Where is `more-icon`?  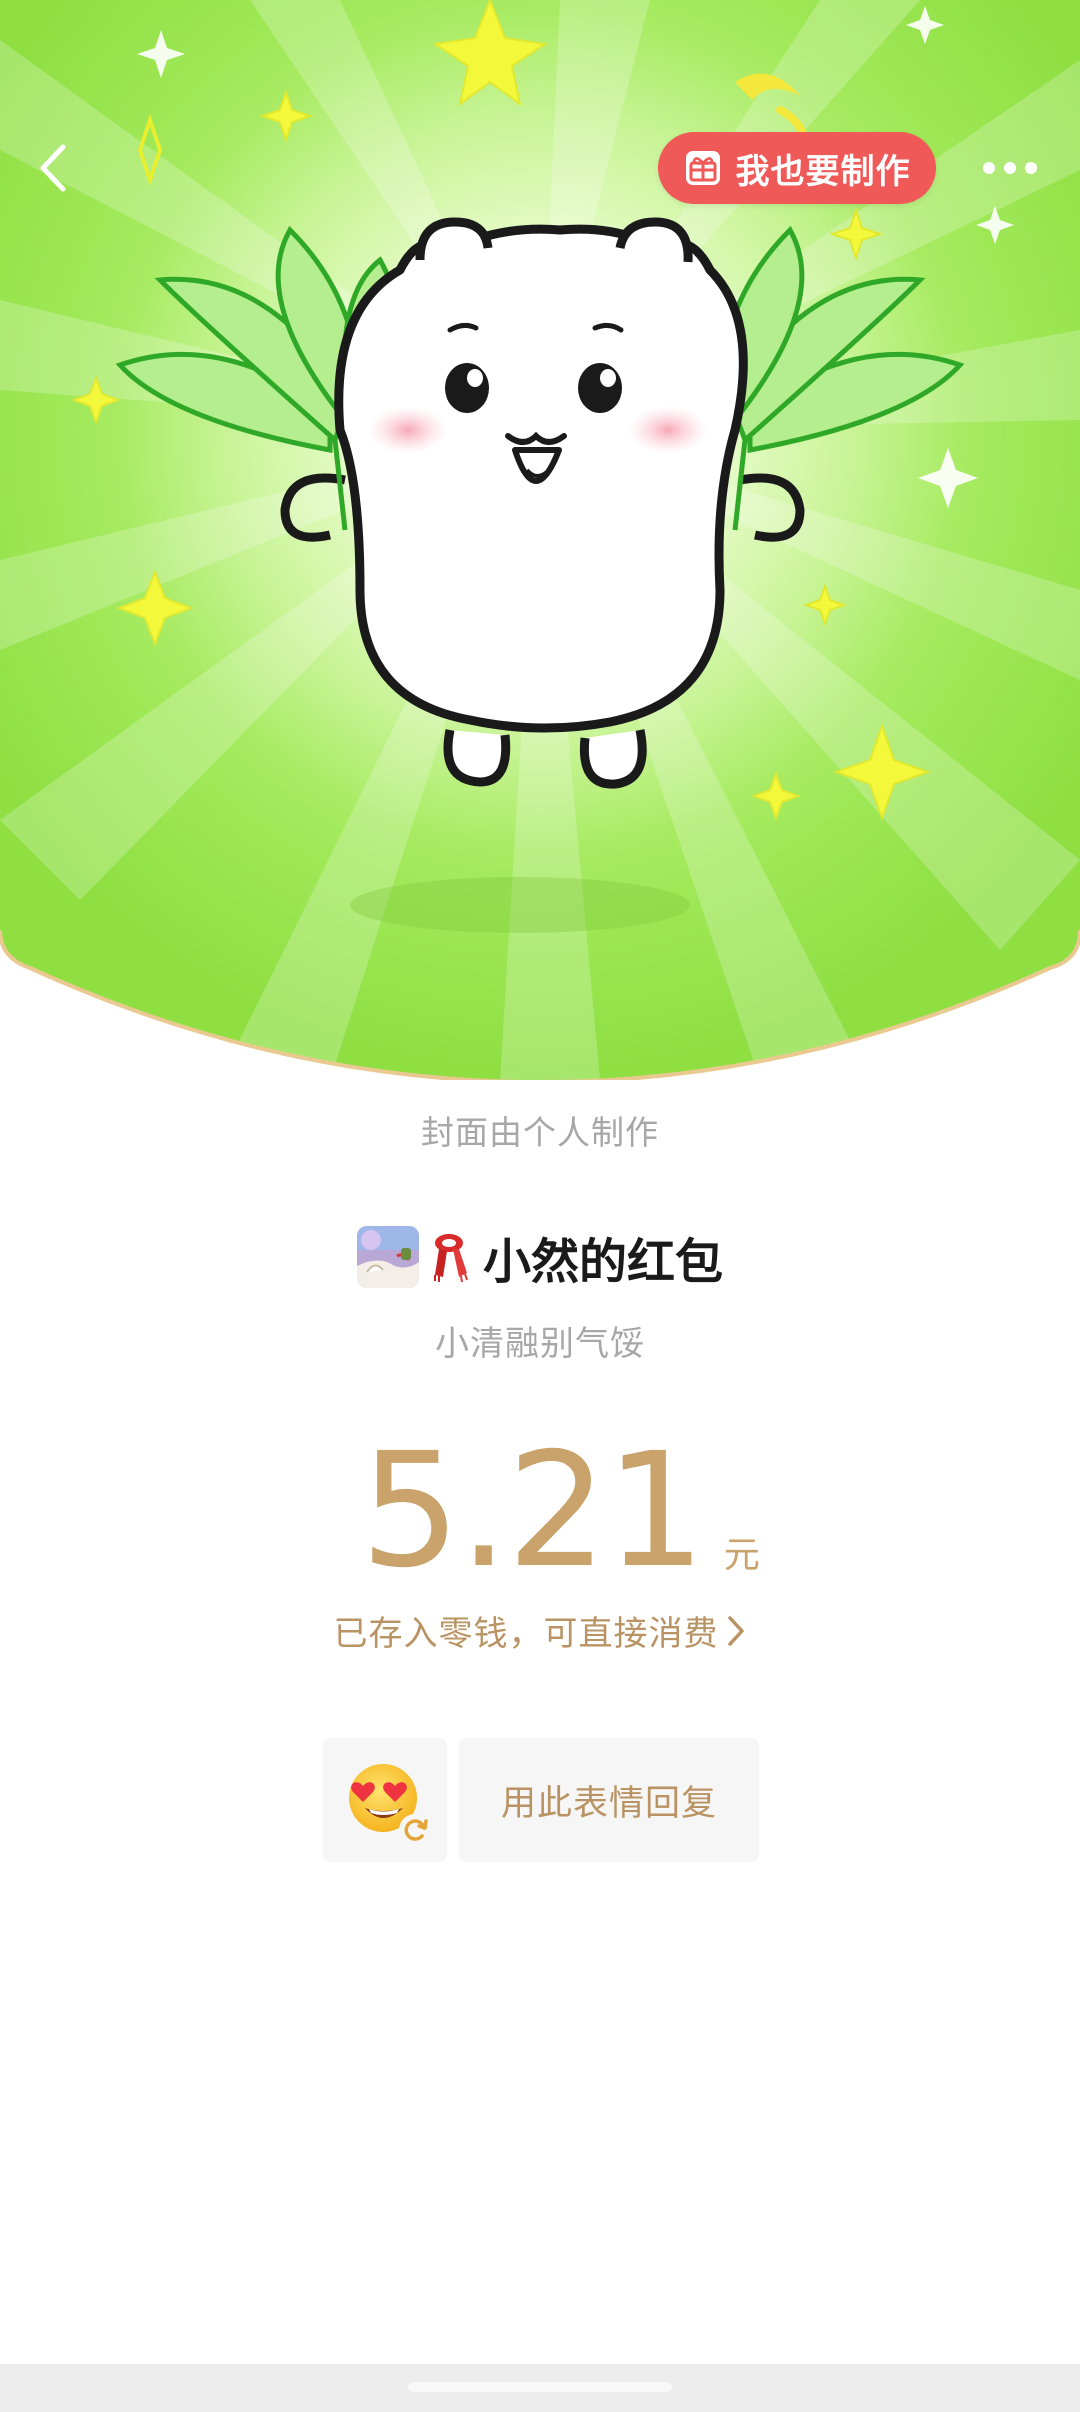
more-icon is located at coordinates (1010, 168).